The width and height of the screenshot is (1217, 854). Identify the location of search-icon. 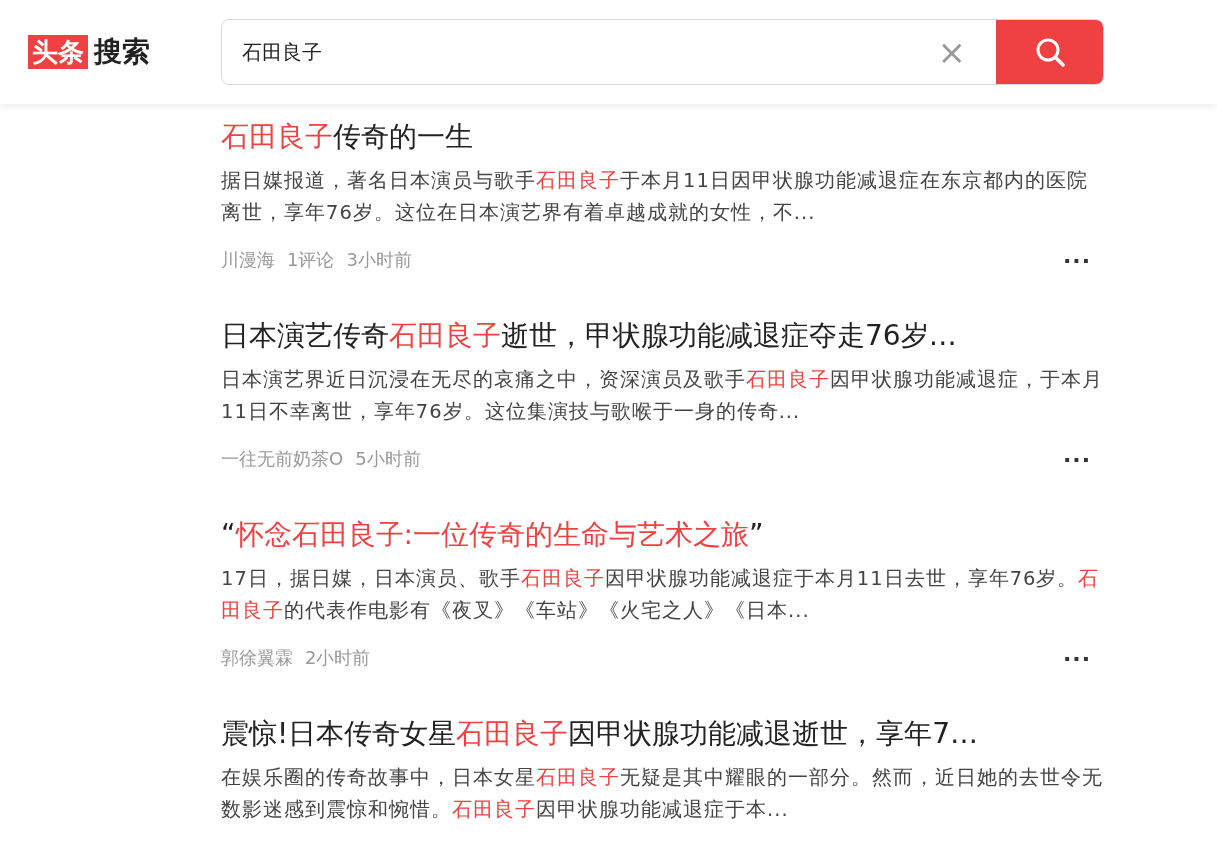
(1050, 52).